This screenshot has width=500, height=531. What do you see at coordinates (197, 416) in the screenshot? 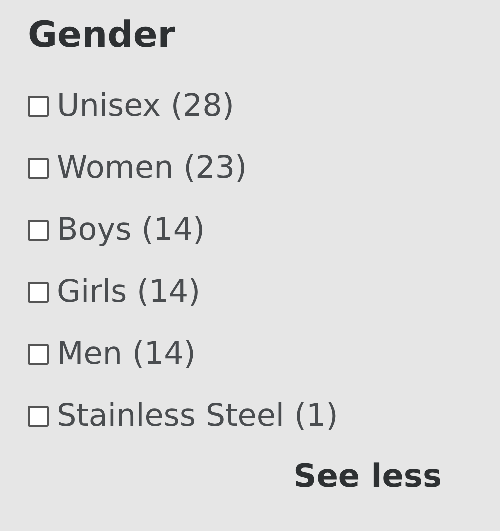
I see `option-label: Stainless Steel (1)` at bounding box center [197, 416].